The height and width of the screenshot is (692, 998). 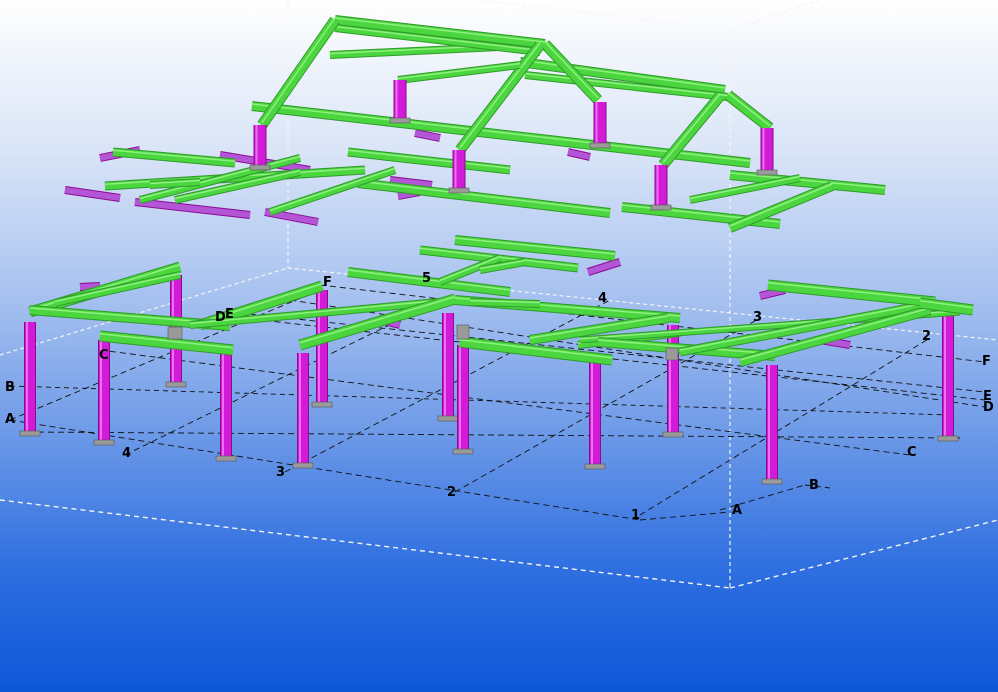 I want to click on grid-line-A, so click(x=685, y=516).